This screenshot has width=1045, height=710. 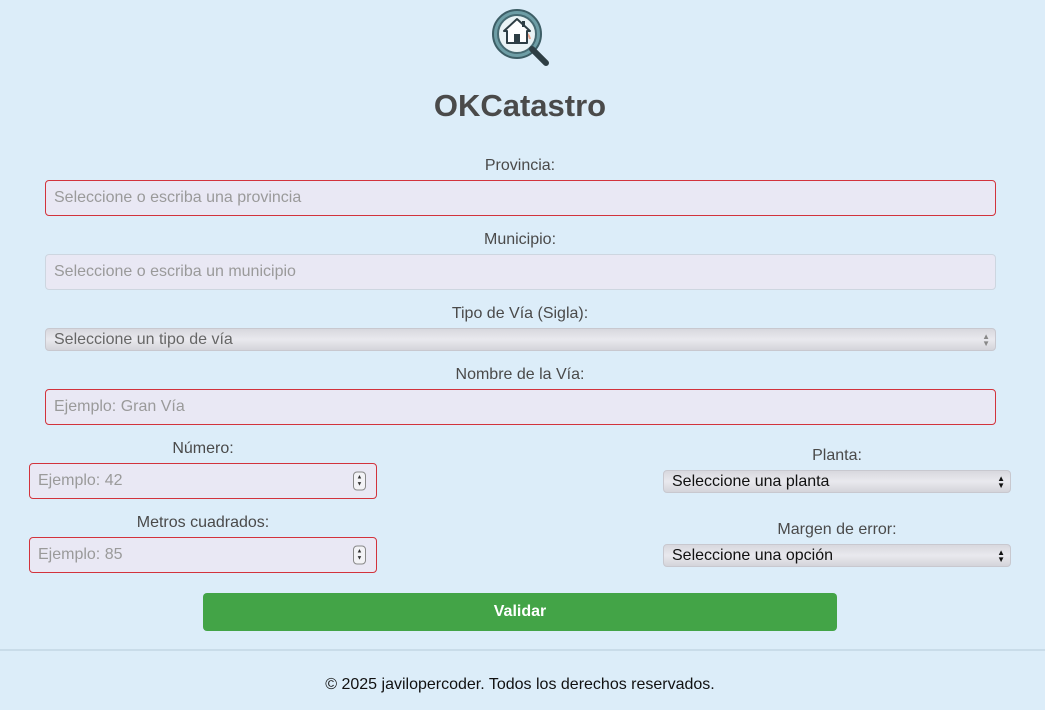 I want to click on provincia-label: Provincia:, so click(x=520, y=165).